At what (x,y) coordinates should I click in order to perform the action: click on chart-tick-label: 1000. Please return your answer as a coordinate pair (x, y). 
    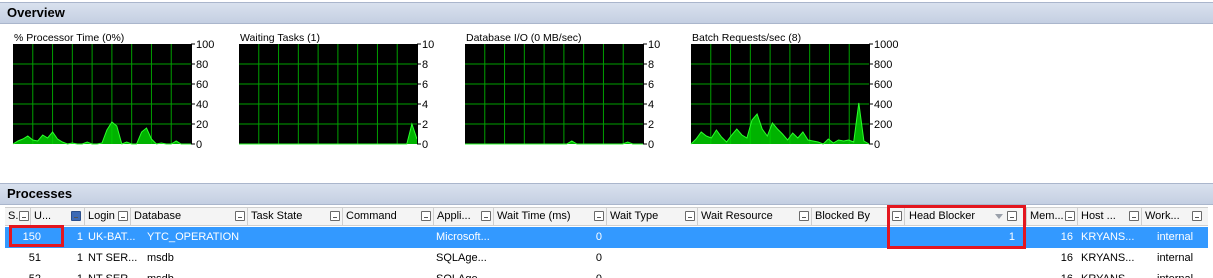
    Looking at the image, I should click on (886, 45).